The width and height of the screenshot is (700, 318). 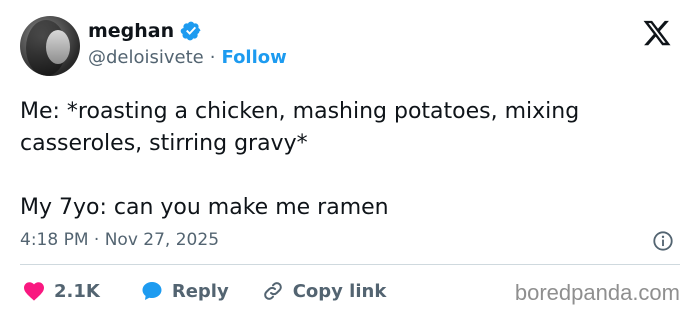 I want to click on reply-button: Reply, so click(x=184, y=291).